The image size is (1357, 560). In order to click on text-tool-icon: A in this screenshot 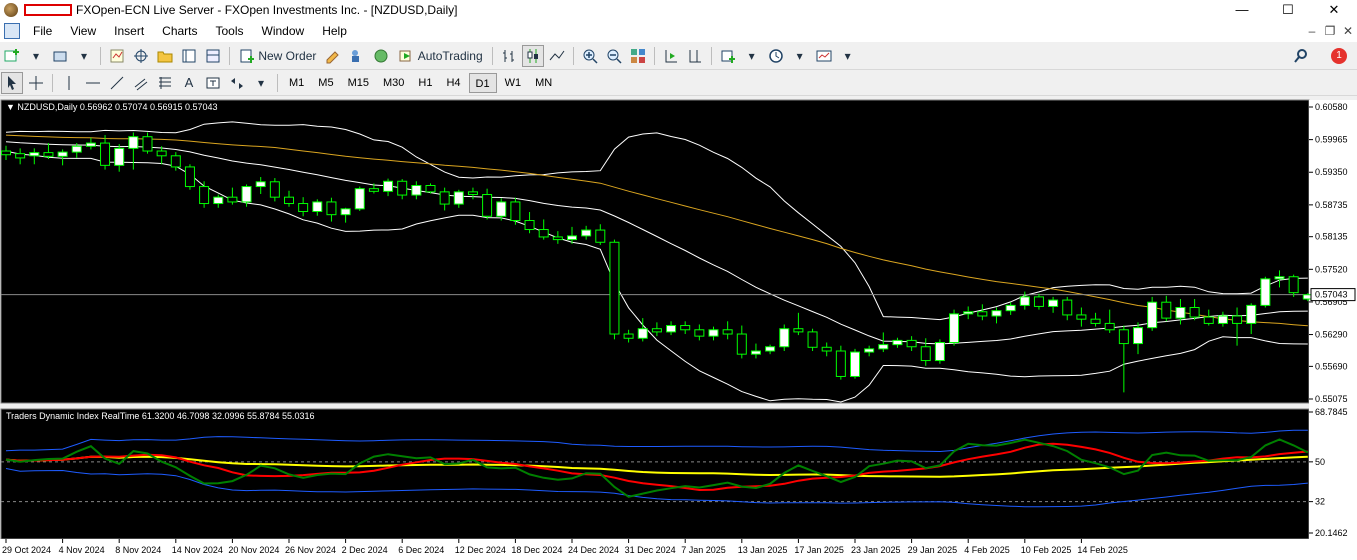, I will do `click(189, 83)`.